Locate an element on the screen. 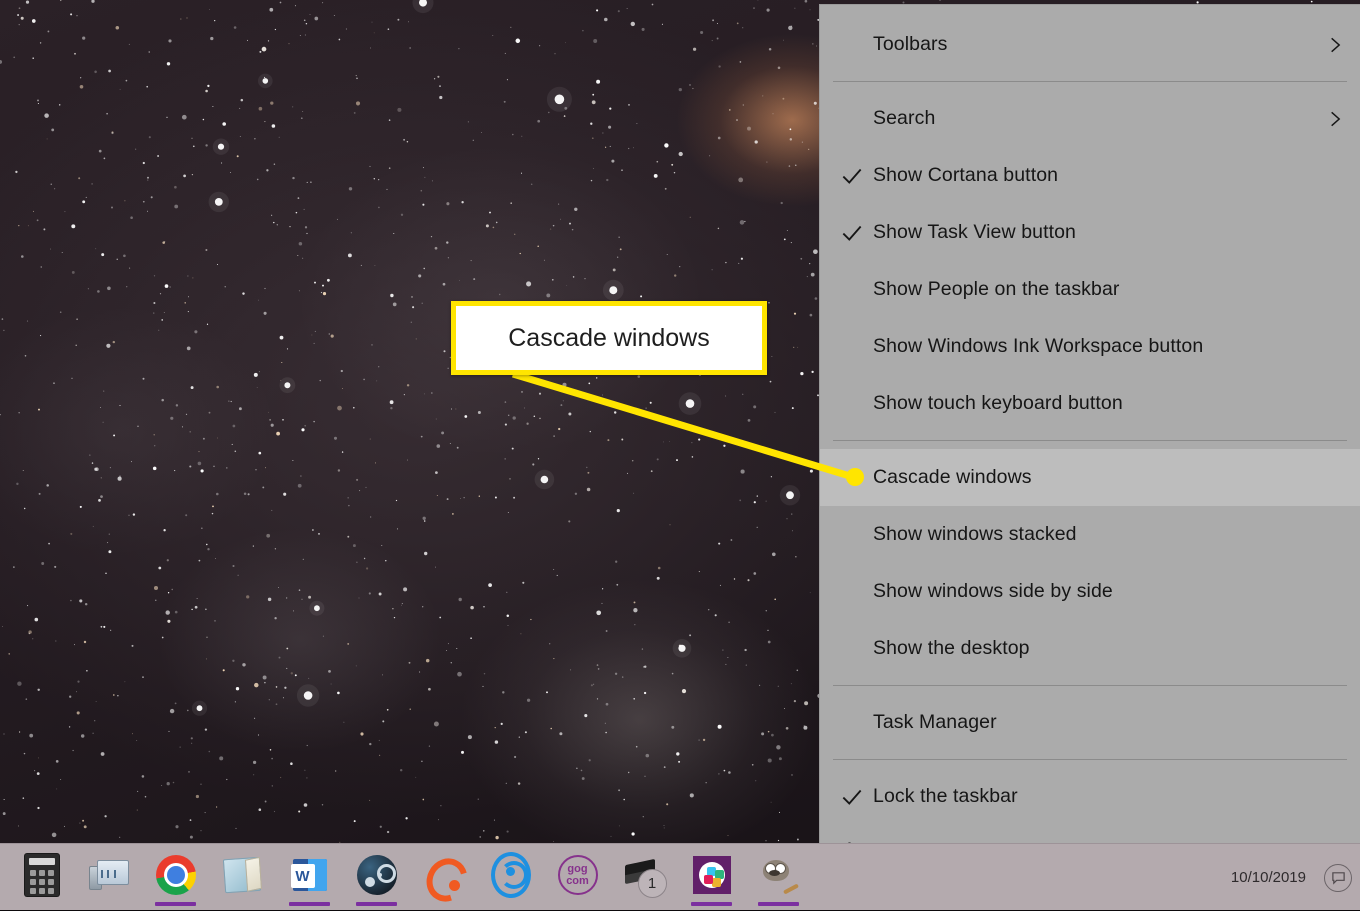 The height and width of the screenshot is (911, 1360). menu-item-stacked: Show windows stacked is located at coordinates (1090, 534).